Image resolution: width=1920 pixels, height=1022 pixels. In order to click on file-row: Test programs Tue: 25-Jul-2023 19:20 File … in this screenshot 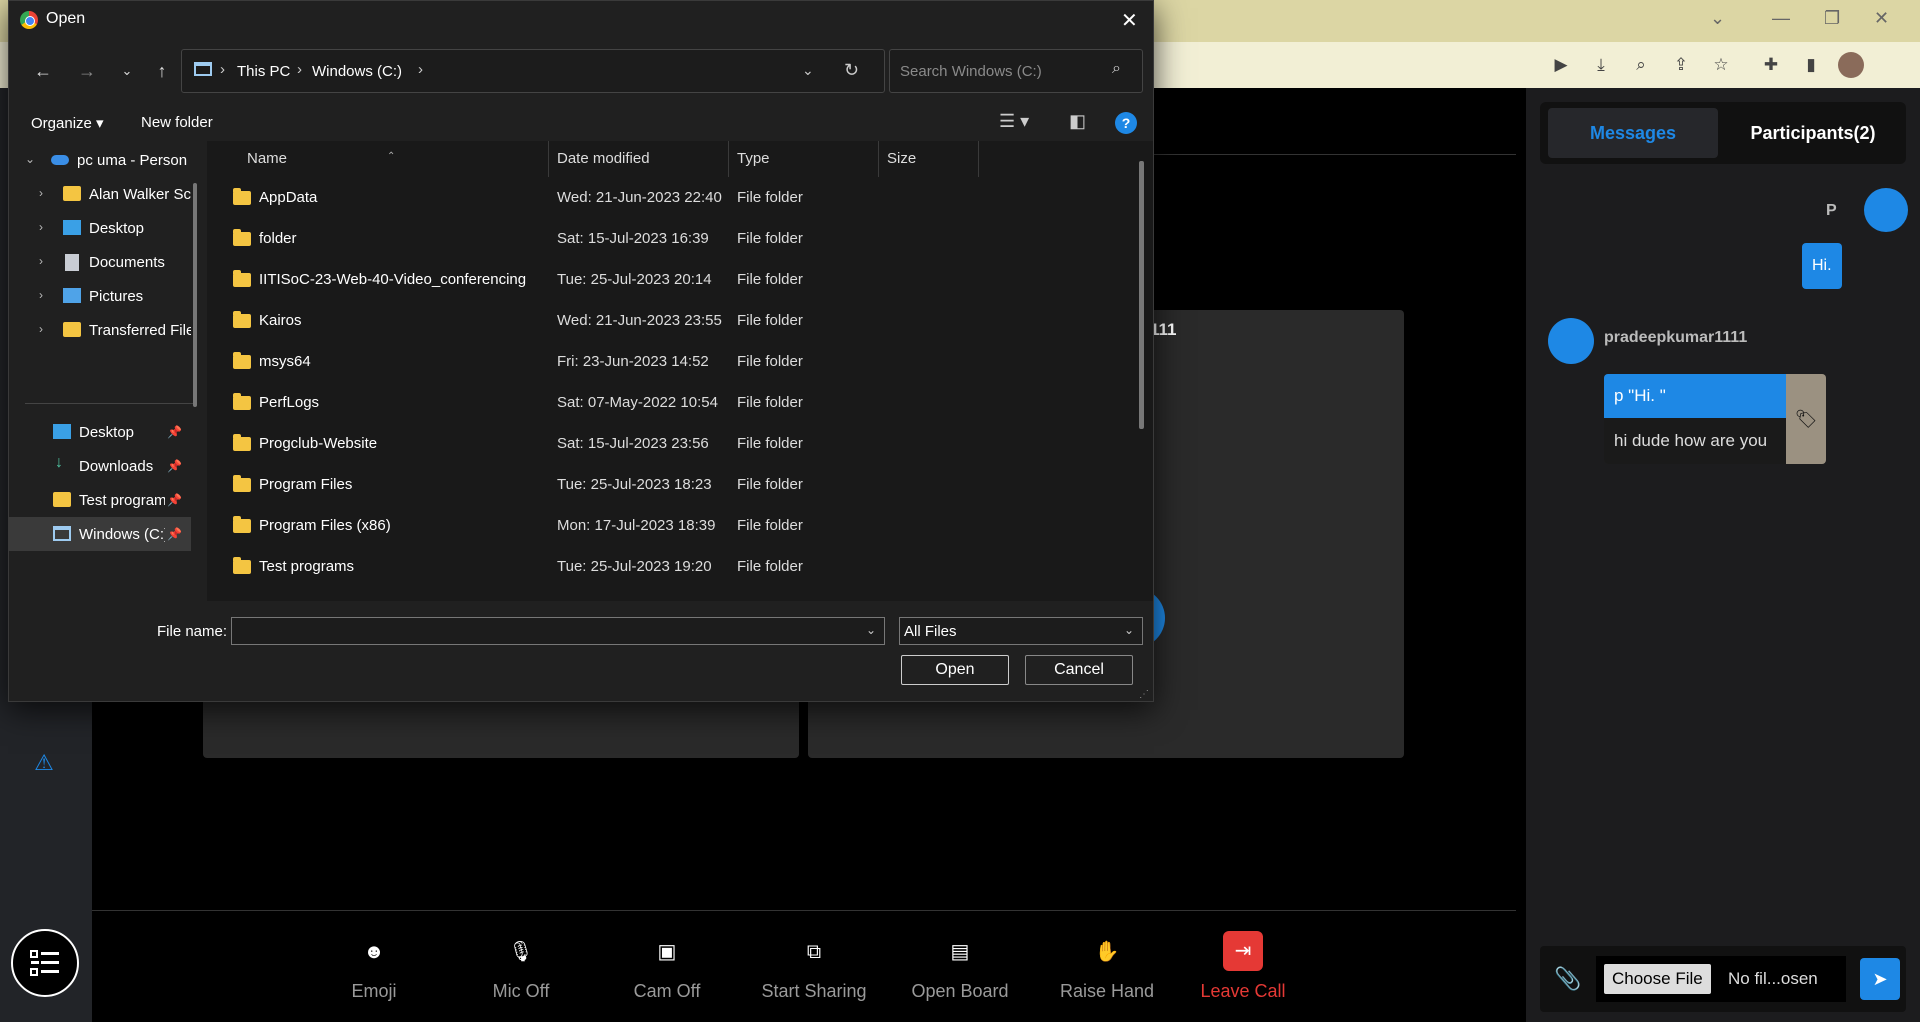, I will do `click(667, 566)`.